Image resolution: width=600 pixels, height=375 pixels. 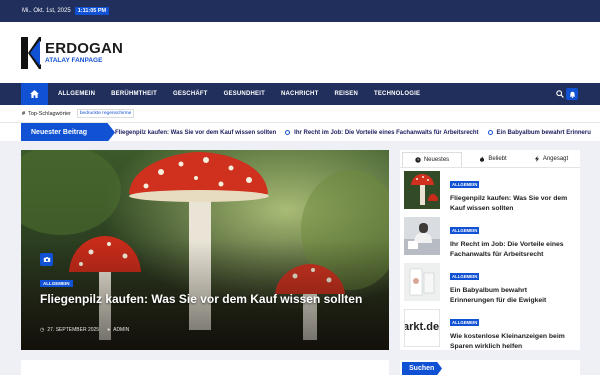 I want to click on ticker-item: Ein Babyalbum bewahrt Erinneru, so click(x=539, y=132).